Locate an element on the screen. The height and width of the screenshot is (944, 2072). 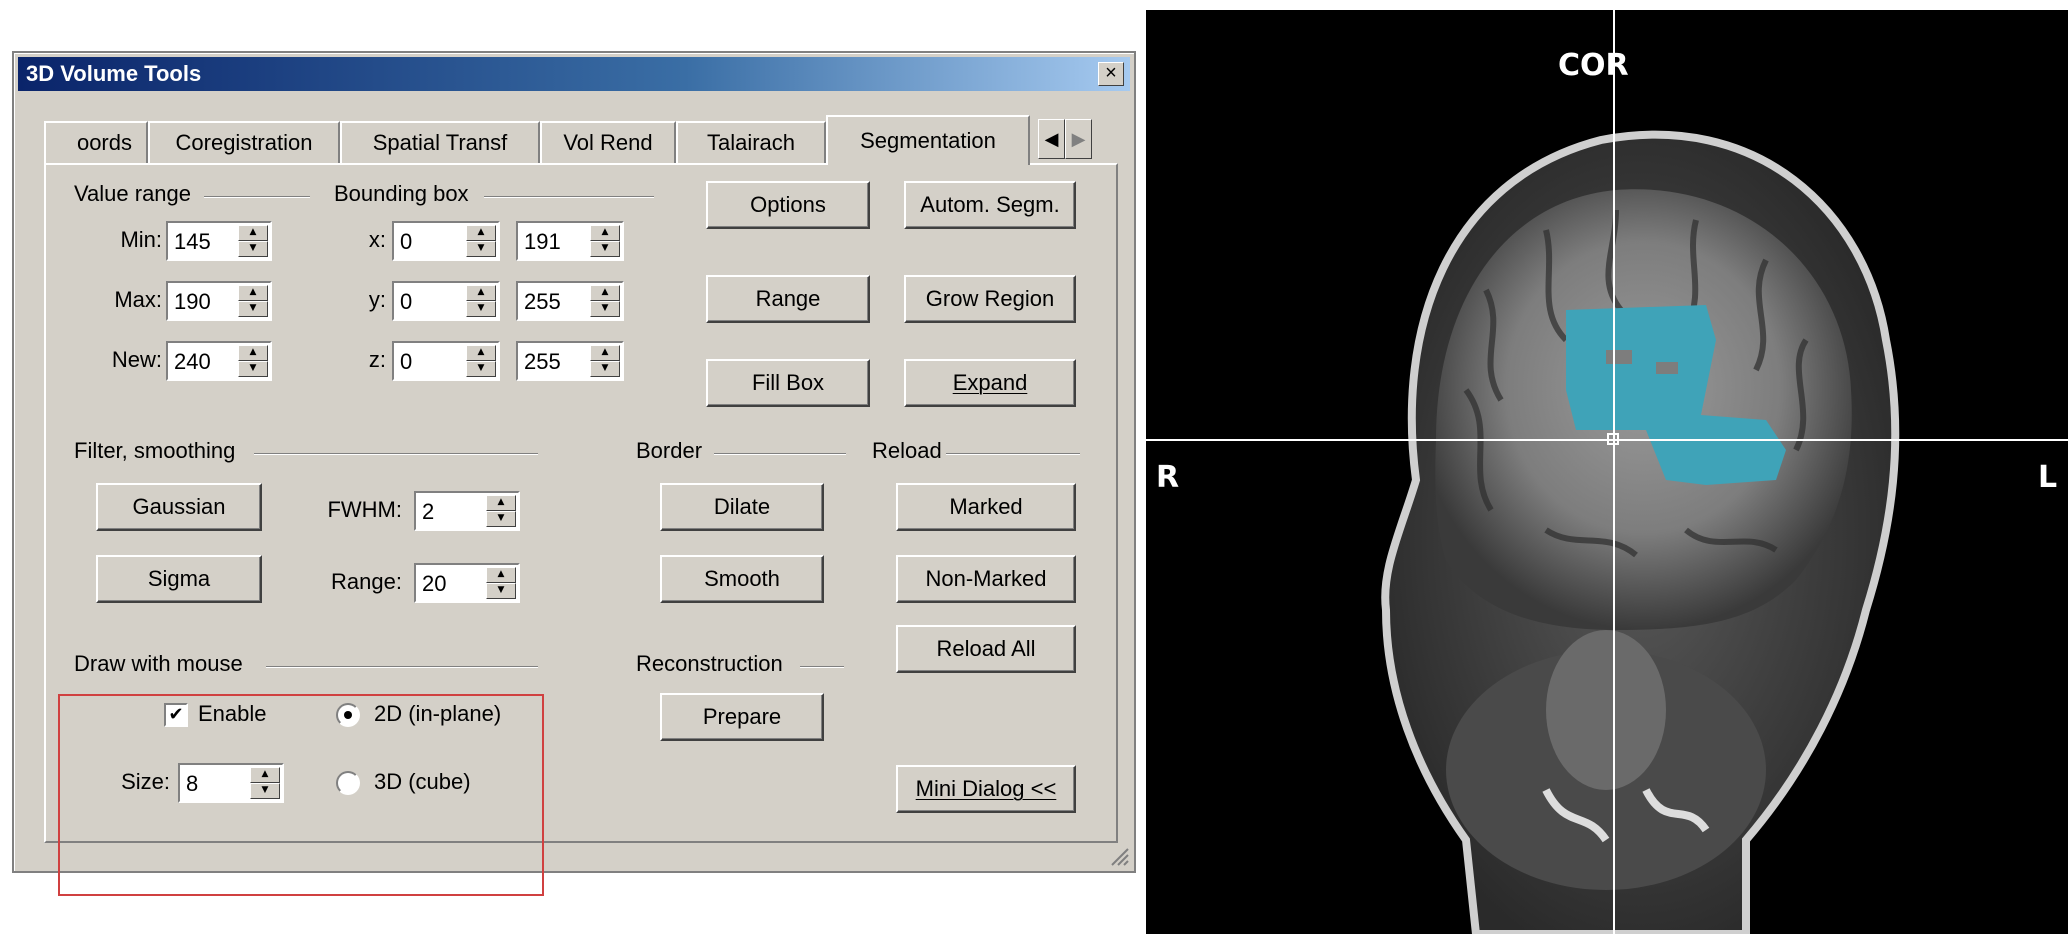
bounding-box-label: Bounding box is located at coordinates (403, 194).